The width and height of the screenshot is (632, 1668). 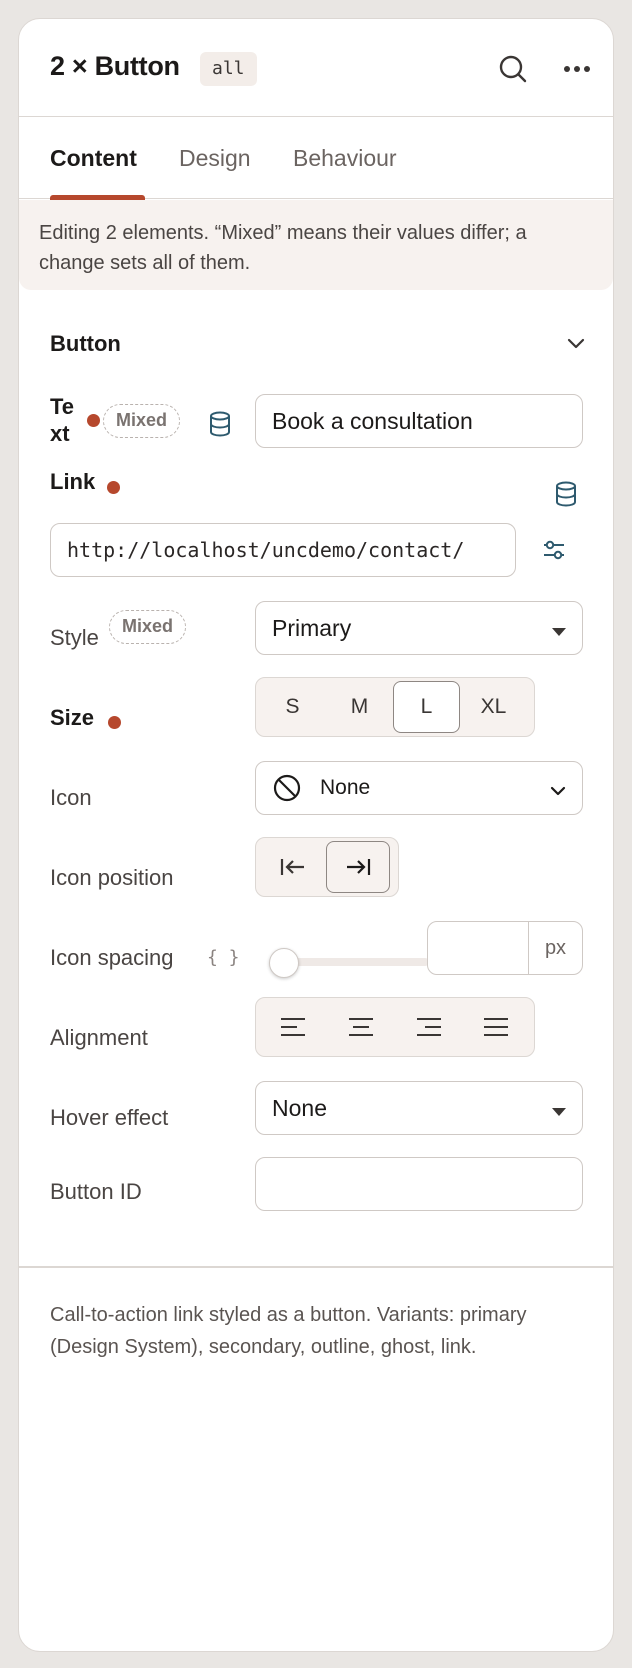 I want to click on more-icon, so click(x=577, y=69).